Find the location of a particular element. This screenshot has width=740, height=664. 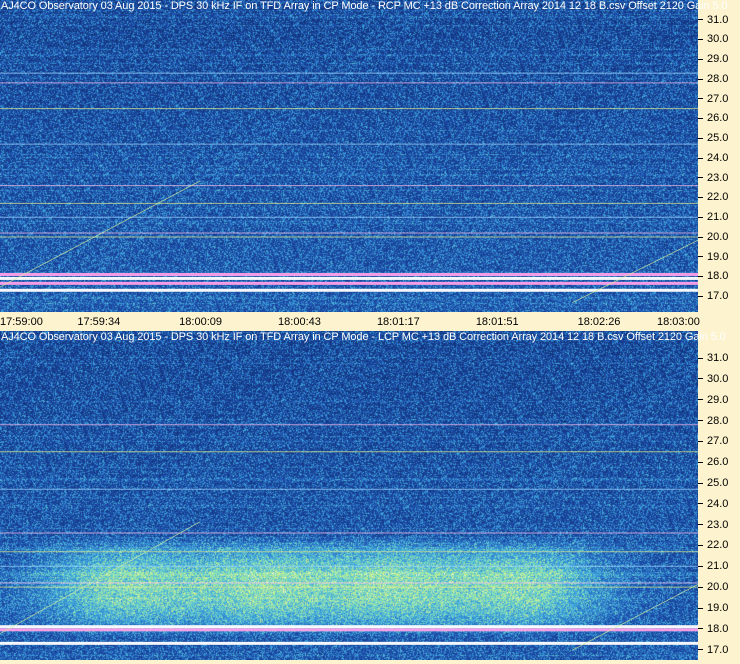

time-tick-label: 18:01:17 is located at coordinates (398, 322).